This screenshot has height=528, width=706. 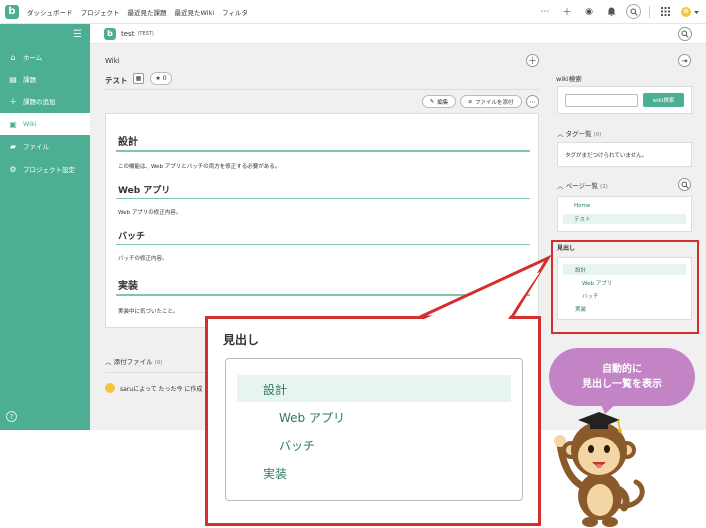 What do you see at coordinates (545, 12) in the screenshot?
I see `more-icon: ⋯` at bounding box center [545, 12].